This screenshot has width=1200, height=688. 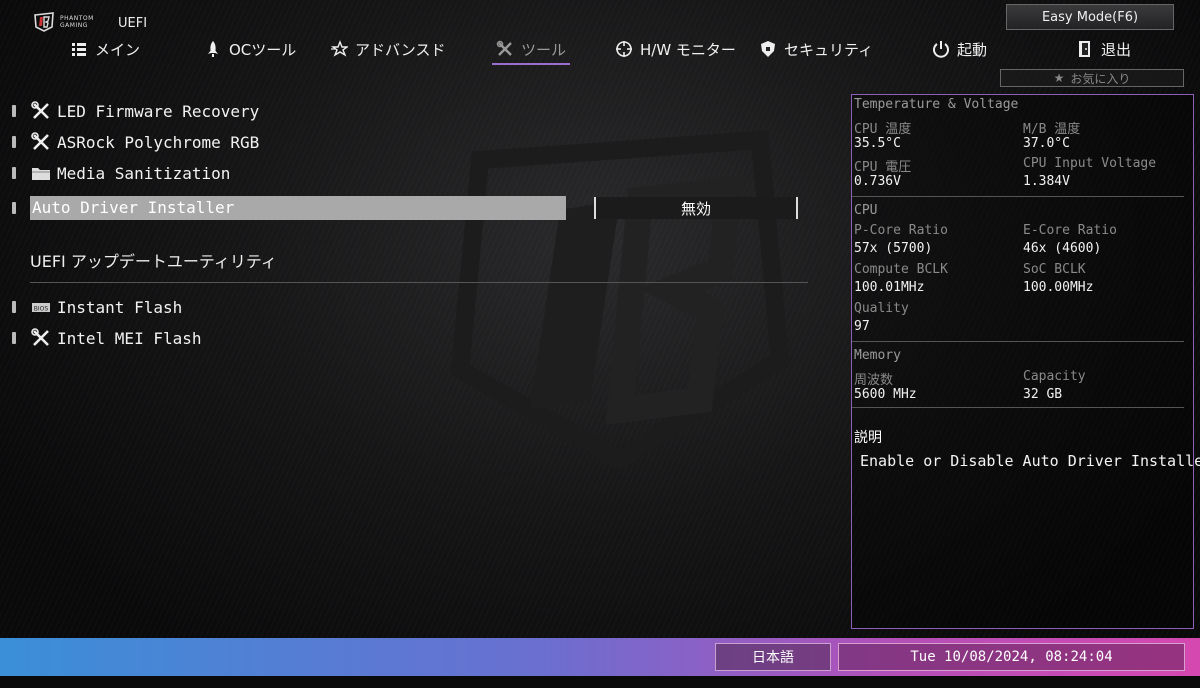 I want to click on background-emblem, so click(x=620, y=300).